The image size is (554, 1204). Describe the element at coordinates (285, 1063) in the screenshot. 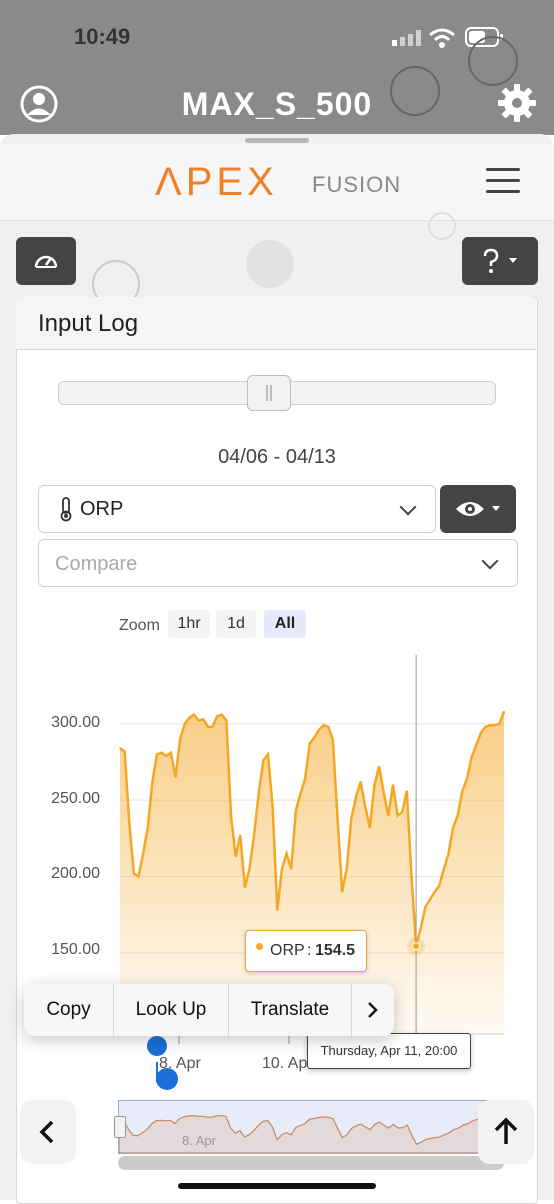

I see `x-tick-label: 10. Ap` at that location.